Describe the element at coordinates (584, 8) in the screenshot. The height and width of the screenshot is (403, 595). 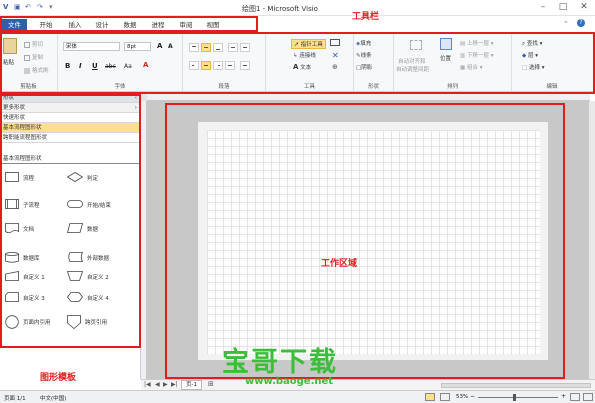
I see `close-icon: ✕` at that location.